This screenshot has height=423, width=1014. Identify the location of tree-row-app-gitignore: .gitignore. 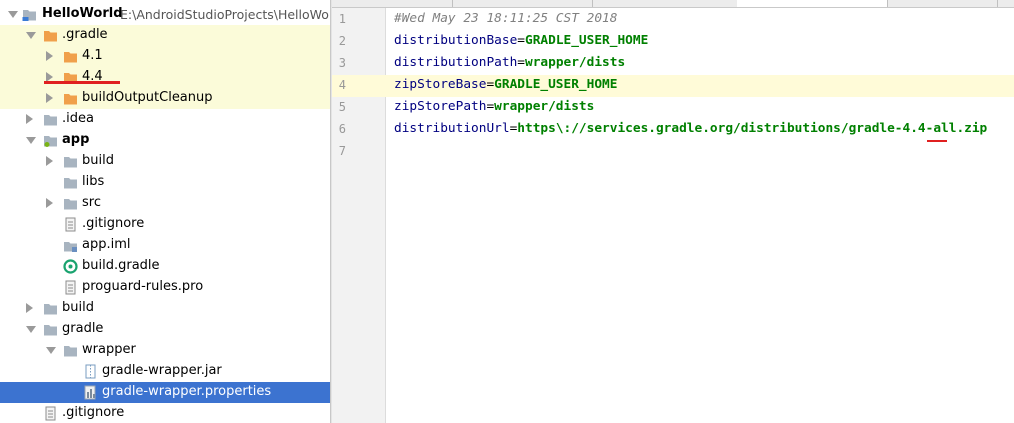
(165, 224).